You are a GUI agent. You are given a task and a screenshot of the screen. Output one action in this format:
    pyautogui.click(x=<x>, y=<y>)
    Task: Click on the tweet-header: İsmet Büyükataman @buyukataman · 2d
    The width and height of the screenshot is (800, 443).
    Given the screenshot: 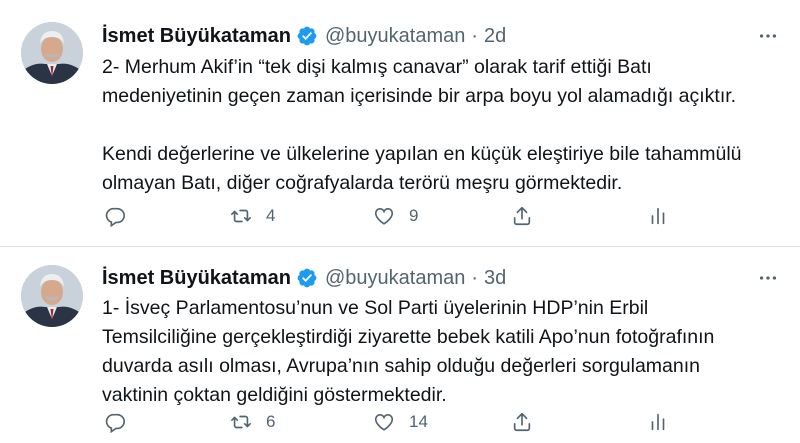 What is the action you would take?
    pyautogui.click(x=304, y=36)
    